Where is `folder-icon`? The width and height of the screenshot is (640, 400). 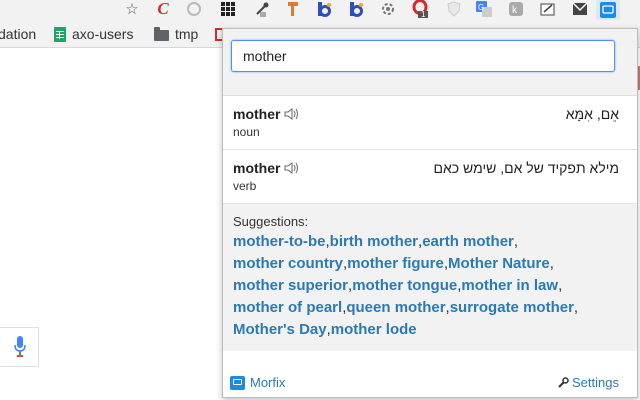 folder-icon is located at coordinates (161, 33).